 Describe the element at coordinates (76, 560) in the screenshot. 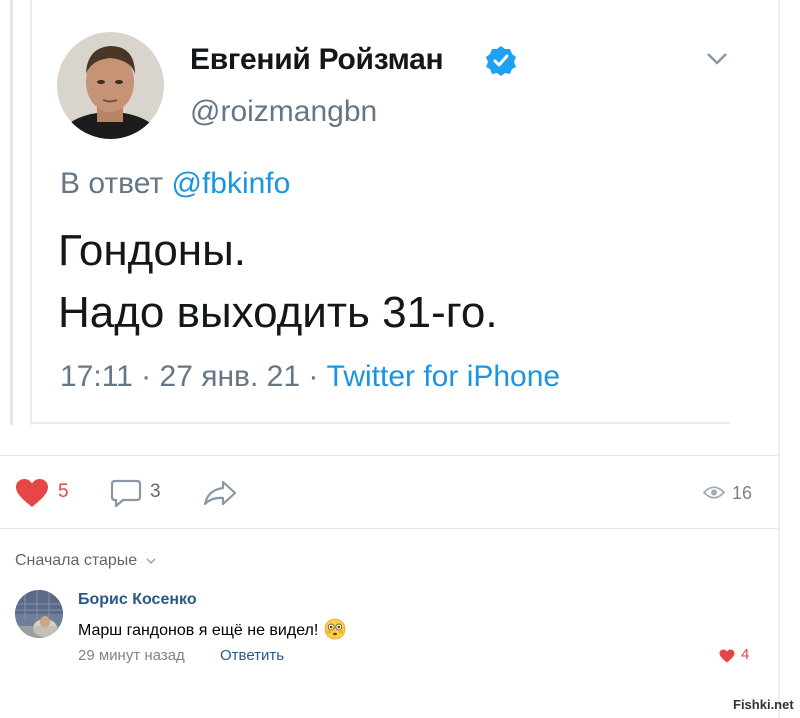

I see `sort-label: Сначала старые` at that location.